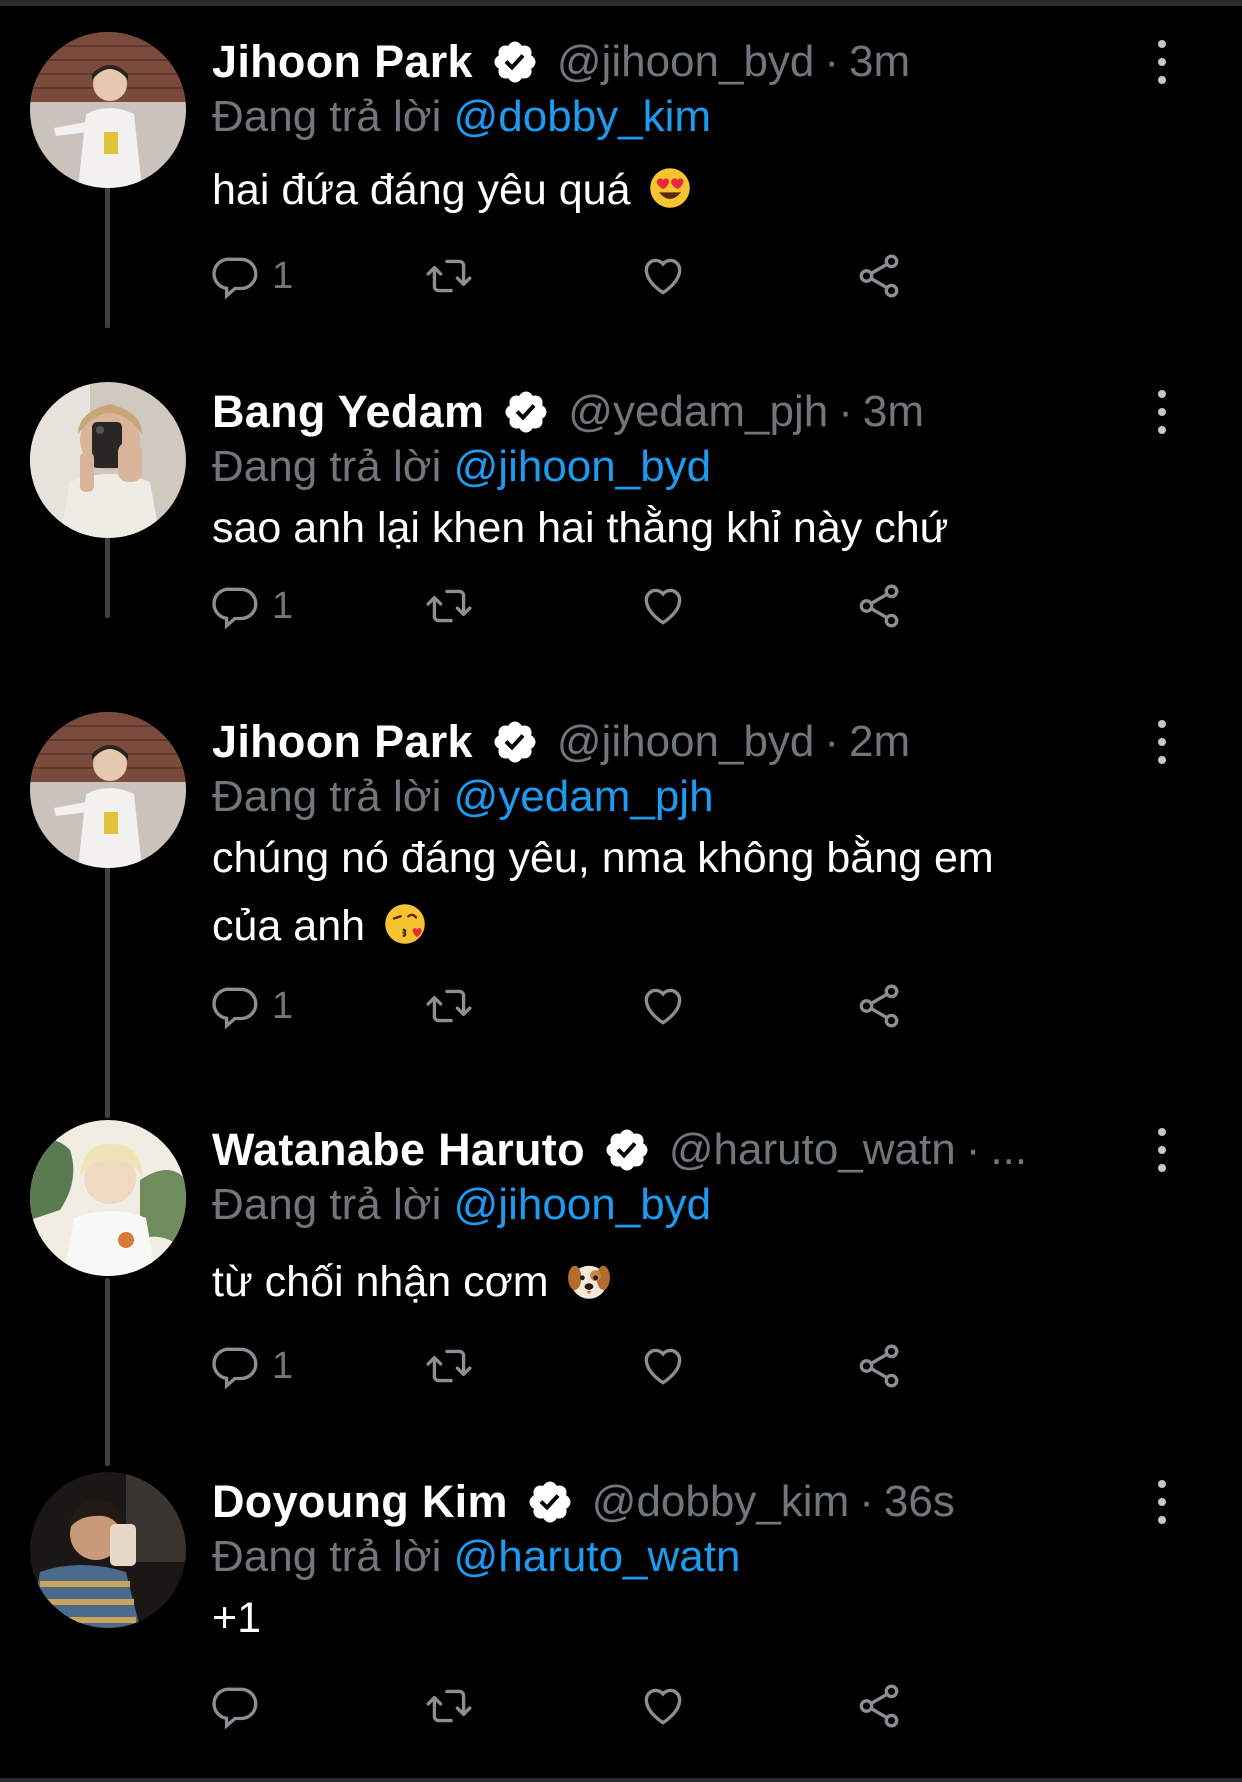  What do you see at coordinates (421, 190) in the screenshot?
I see `tweet-text-content: hai đứa đáng yêu quá` at bounding box center [421, 190].